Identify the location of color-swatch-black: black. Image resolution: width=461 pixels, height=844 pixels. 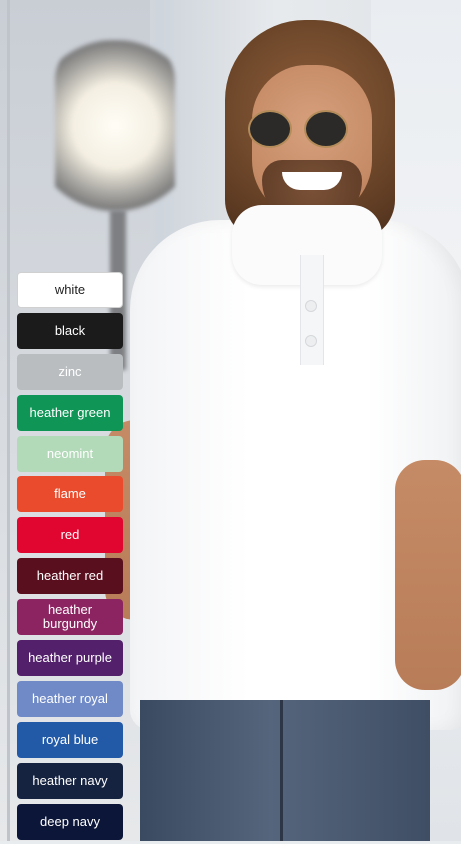
(70, 330).